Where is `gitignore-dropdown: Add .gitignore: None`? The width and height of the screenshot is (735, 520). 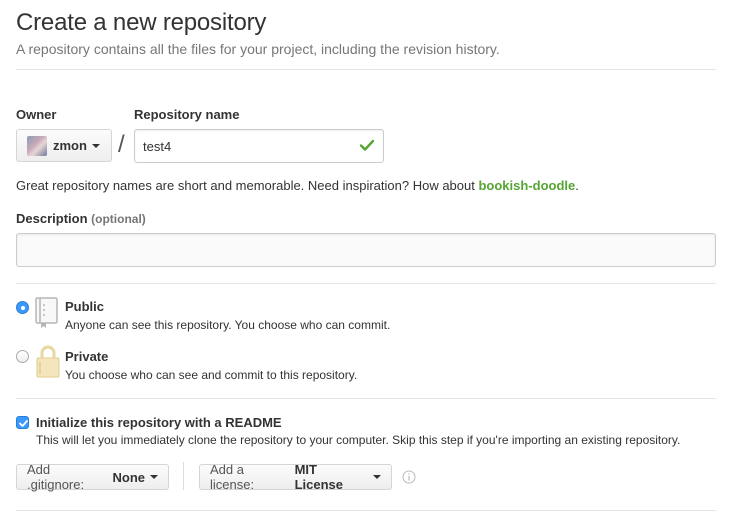
gitignore-dropdown: Add .gitignore: None is located at coordinates (92, 477).